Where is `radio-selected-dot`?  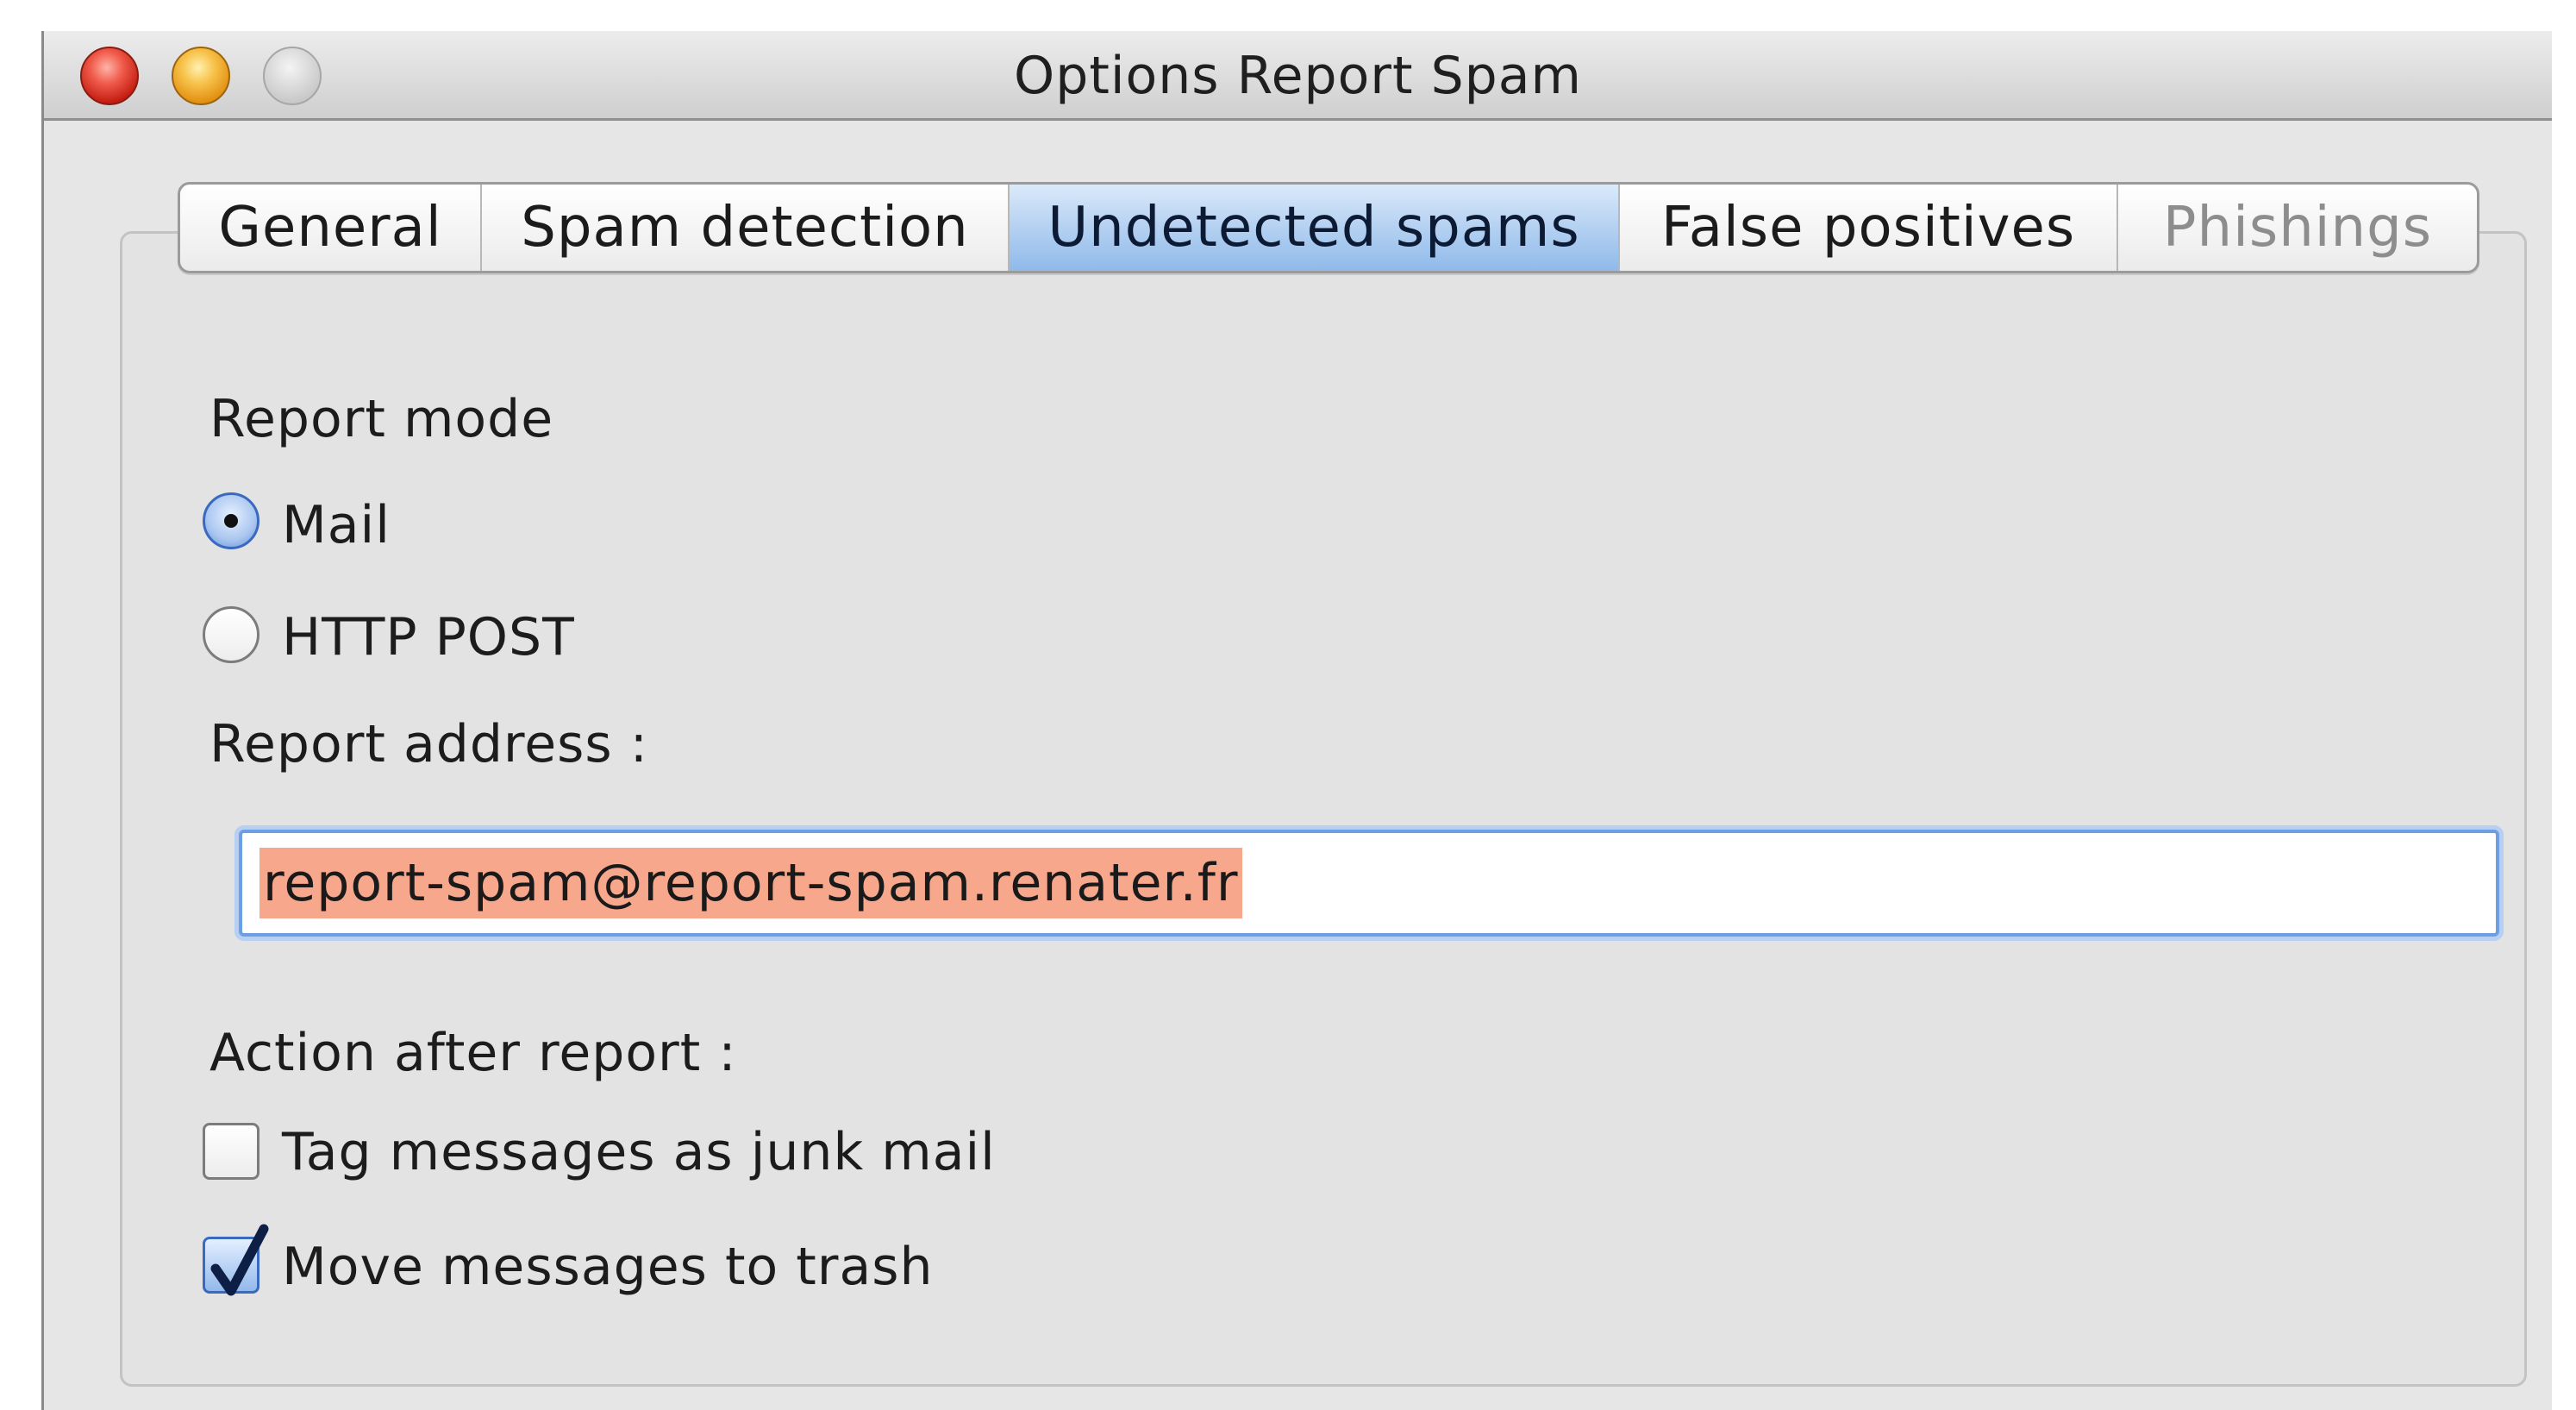
radio-selected-dot is located at coordinates (231, 521).